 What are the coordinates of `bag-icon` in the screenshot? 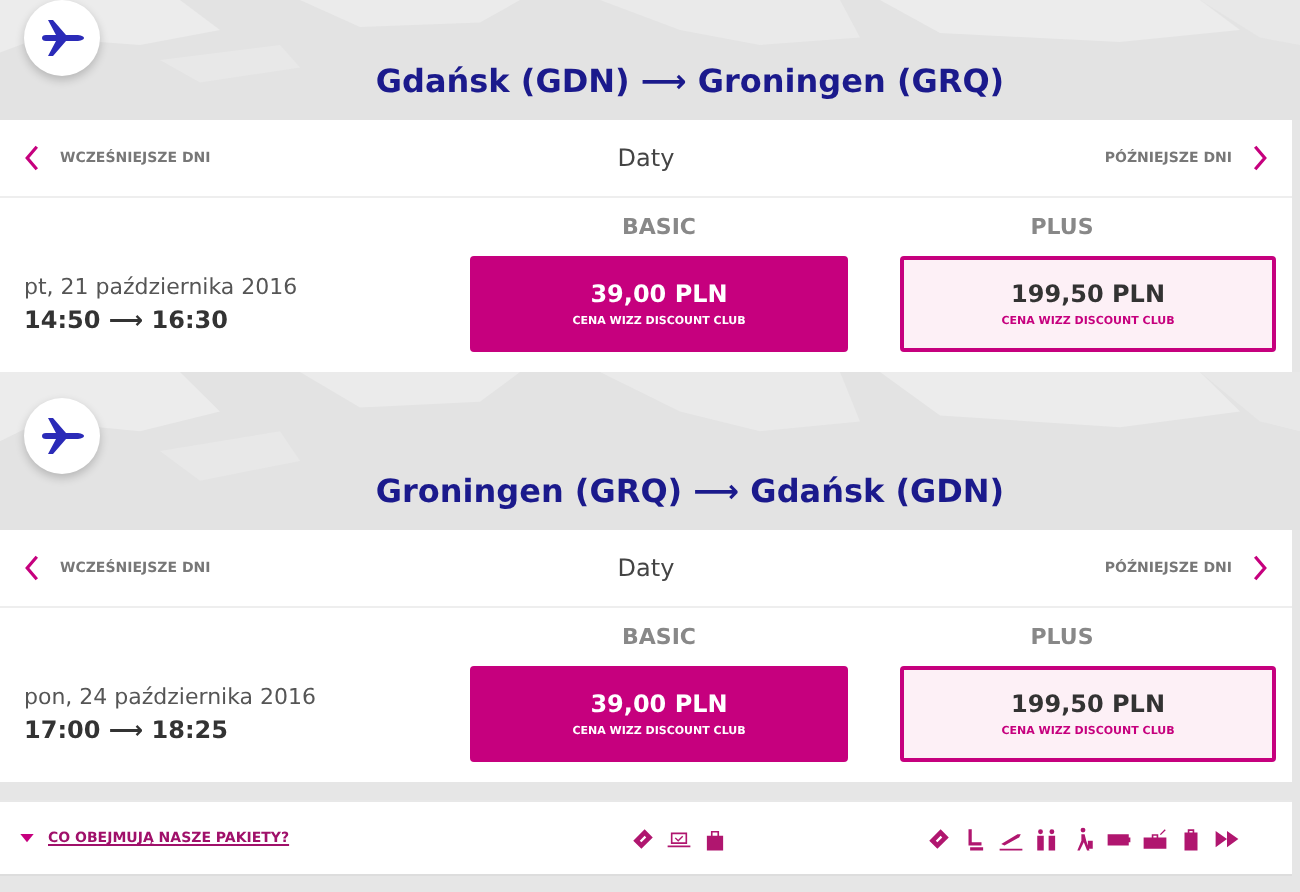 It's located at (715, 838).